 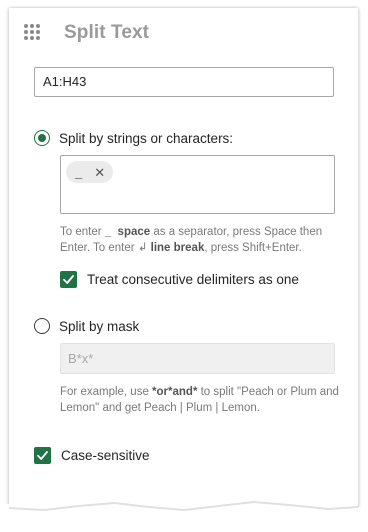 I want to click on delimiters-input: _ ✕, so click(x=197, y=184).